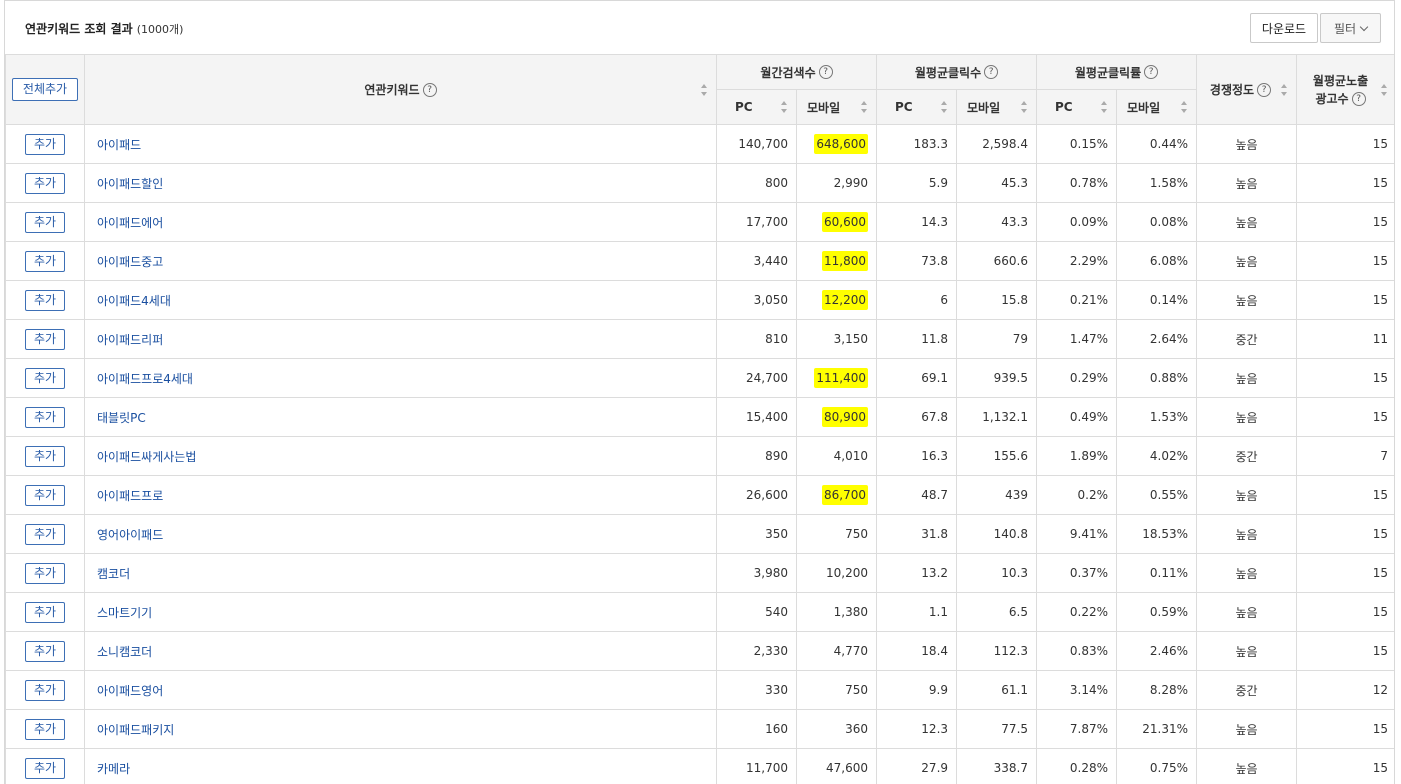 The height and width of the screenshot is (784, 1401). Describe the element at coordinates (756, 107) in the screenshot. I see `pc-search-header: PC` at that location.